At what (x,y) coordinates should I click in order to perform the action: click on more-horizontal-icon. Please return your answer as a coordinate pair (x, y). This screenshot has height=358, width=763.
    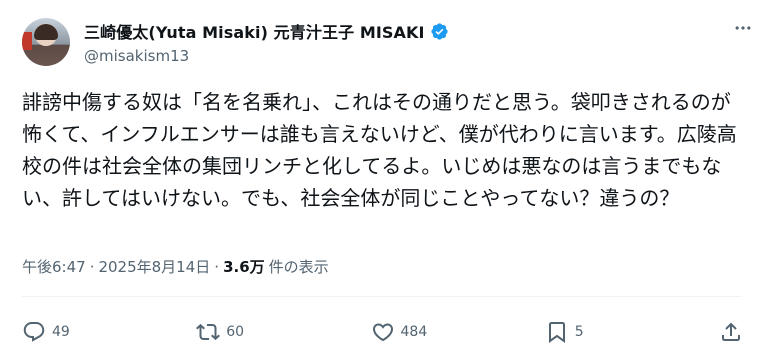
    Looking at the image, I should click on (743, 28).